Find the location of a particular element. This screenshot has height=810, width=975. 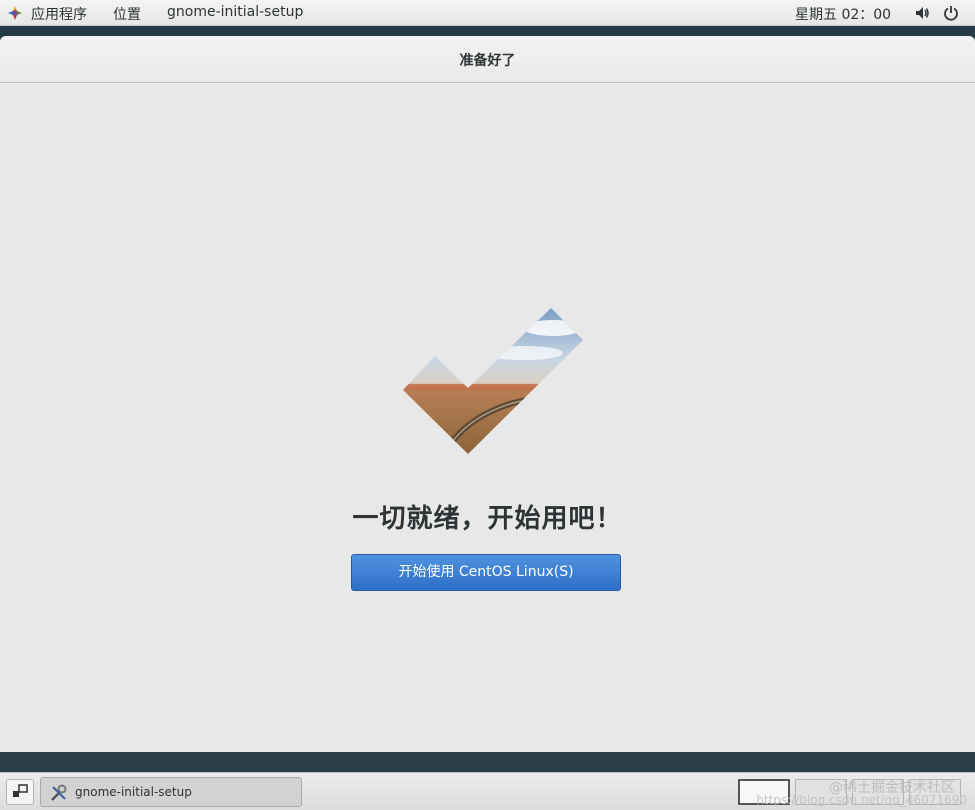

window-title: 准备好了 is located at coordinates (487, 61).